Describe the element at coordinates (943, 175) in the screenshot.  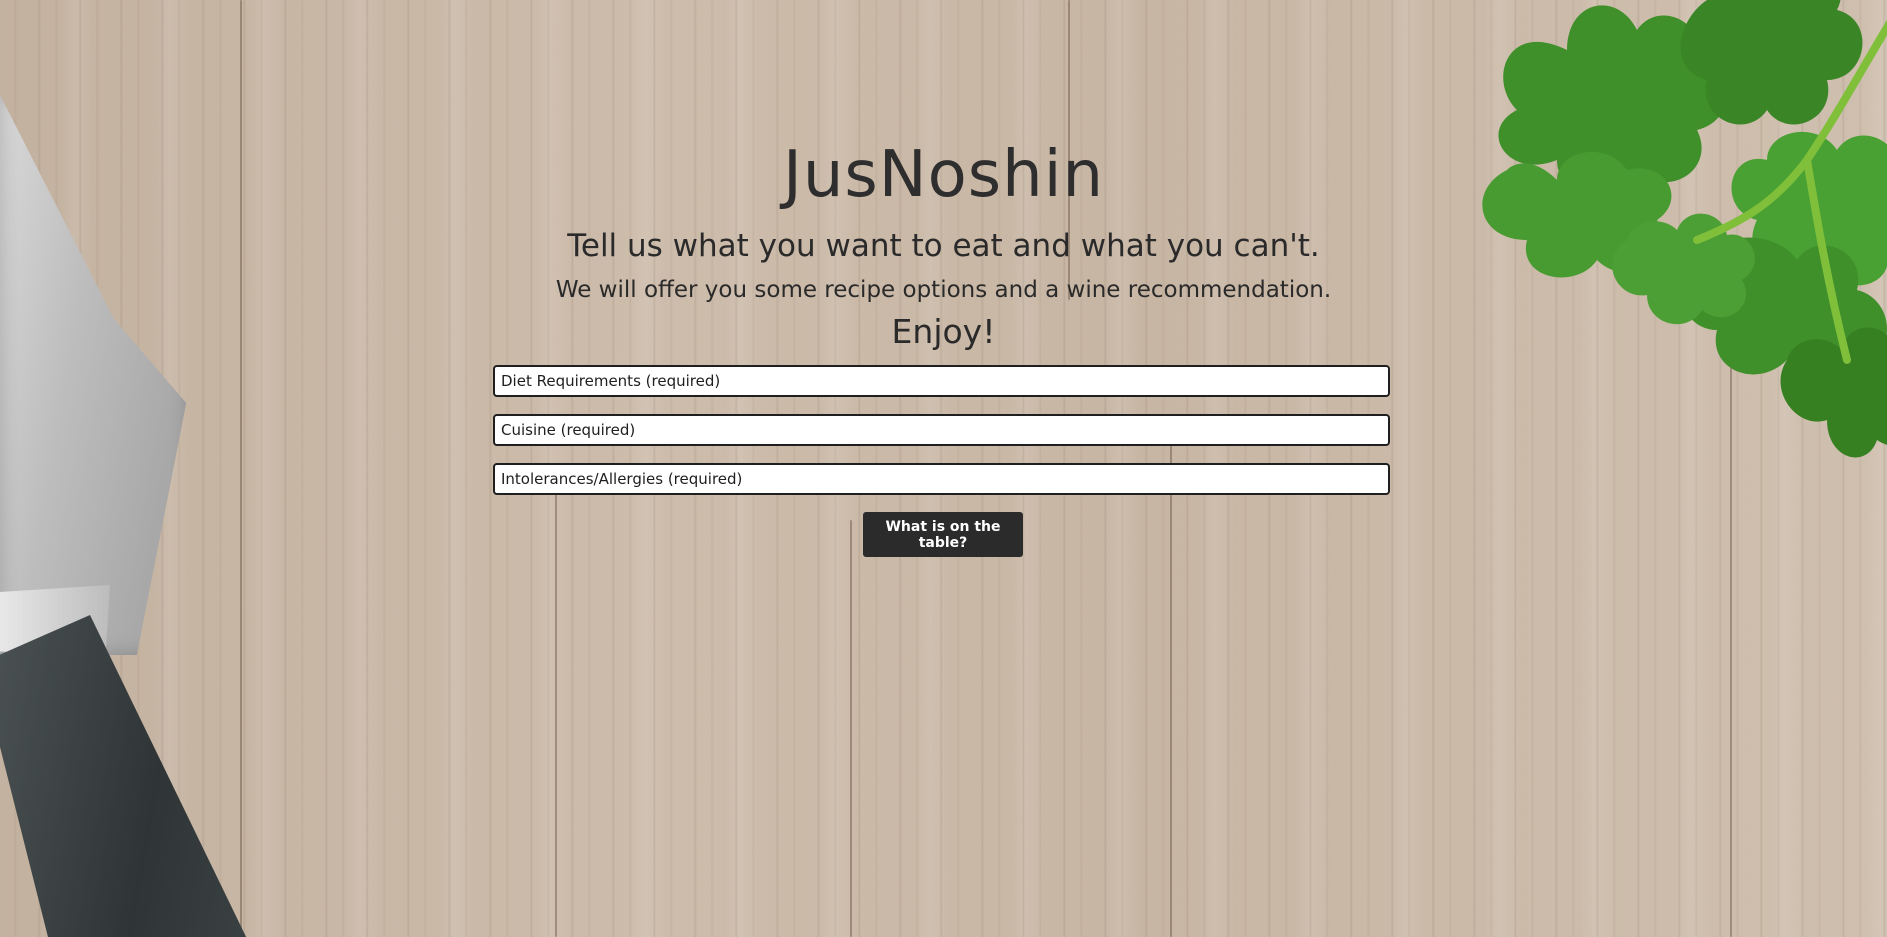
I see `page-title: JusNoshin` at that location.